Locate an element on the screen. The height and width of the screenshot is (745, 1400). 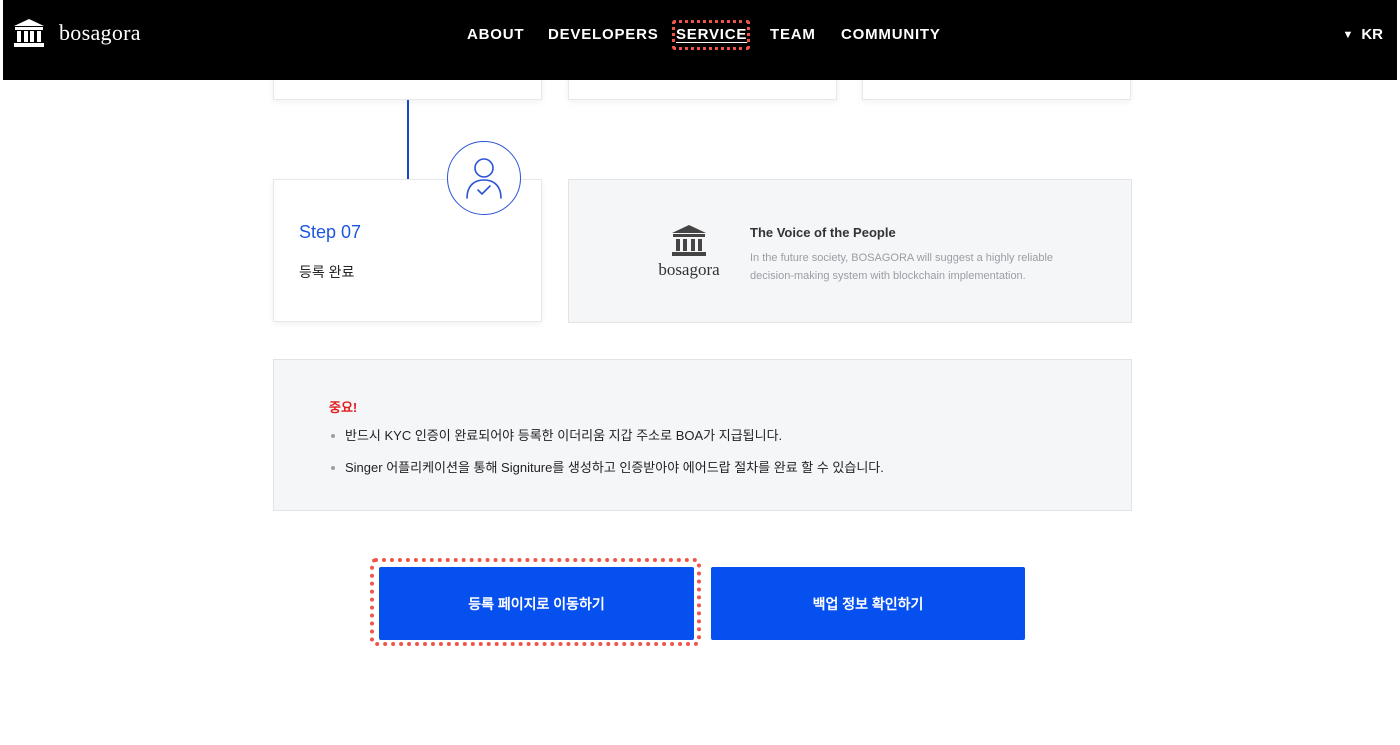
info-logo: bosagora is located at coordinates (689, 252).